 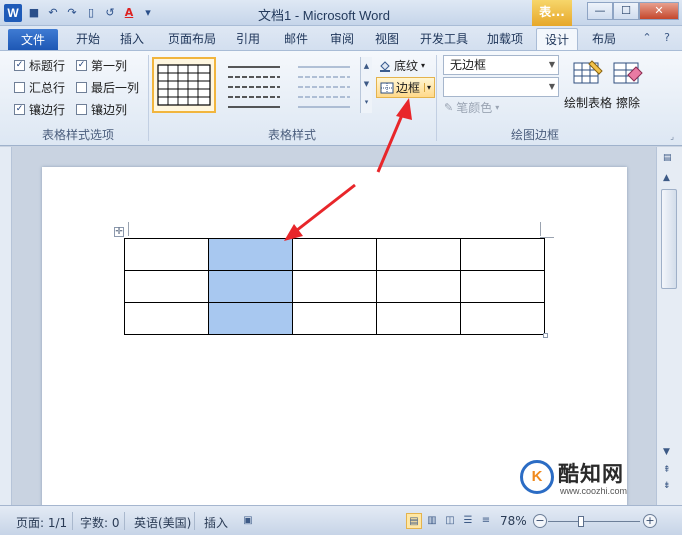 What do you see at coordinates (594, 491) in the screenshot?
I see `watermark-url: www.coozhi.com` at bounding box center [594, 491].